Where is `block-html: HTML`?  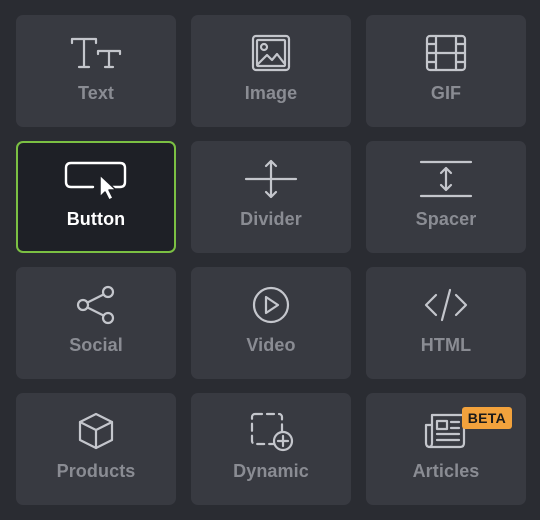 block-html: HTML is located at coordinates (446, 323).